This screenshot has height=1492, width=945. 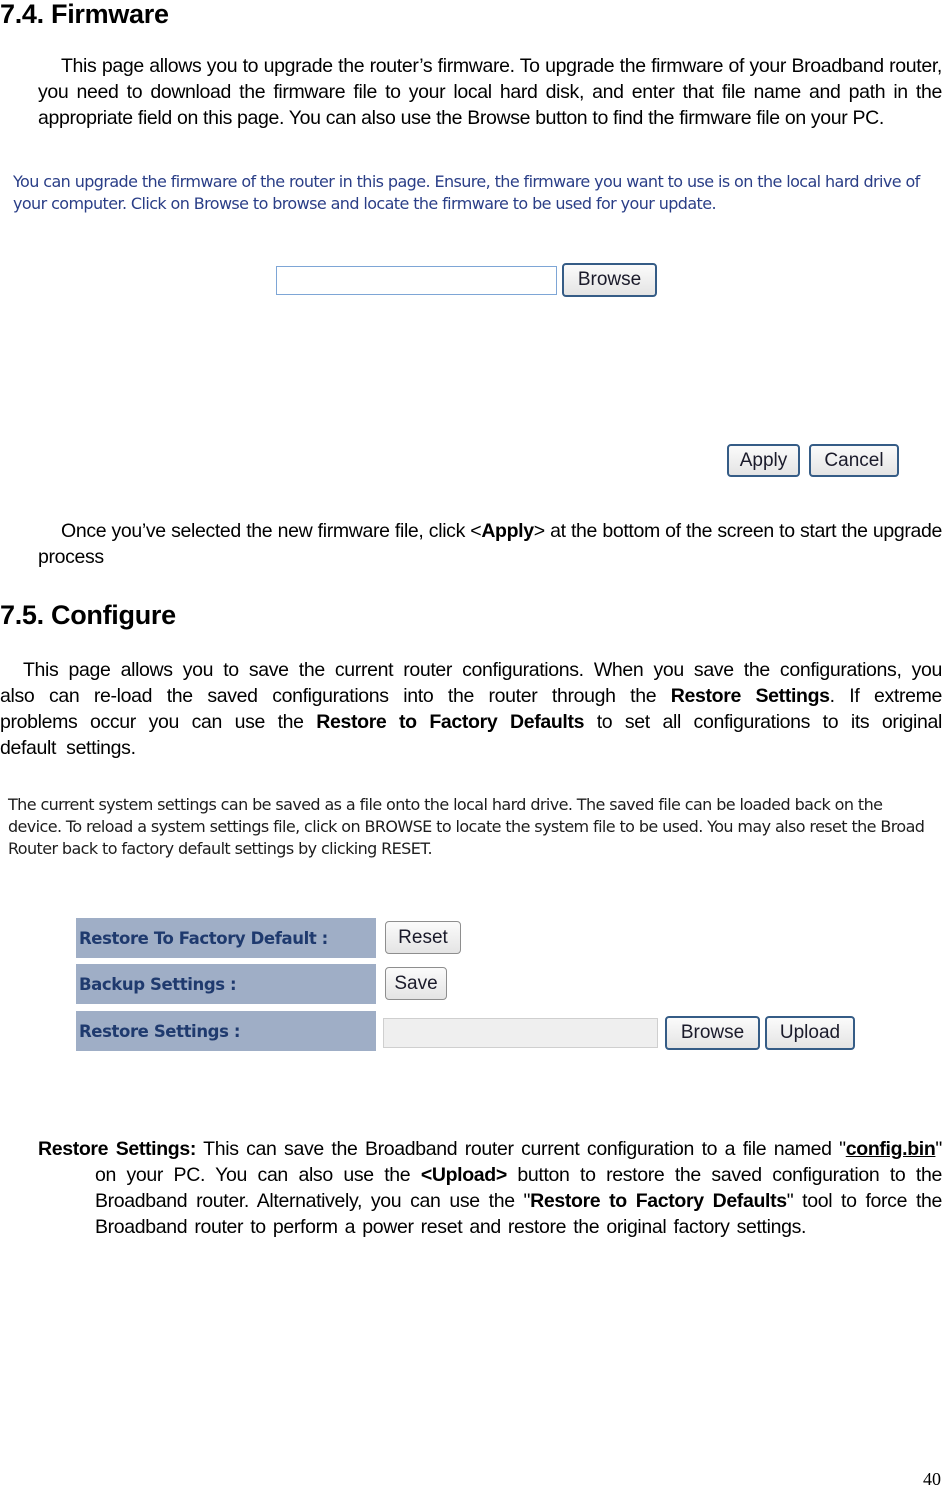 What do you see at coordinates (84, 14) in the screenshot?
I see `heading-firmware: 7.4. Firmware` at bounding box center [84, 14].